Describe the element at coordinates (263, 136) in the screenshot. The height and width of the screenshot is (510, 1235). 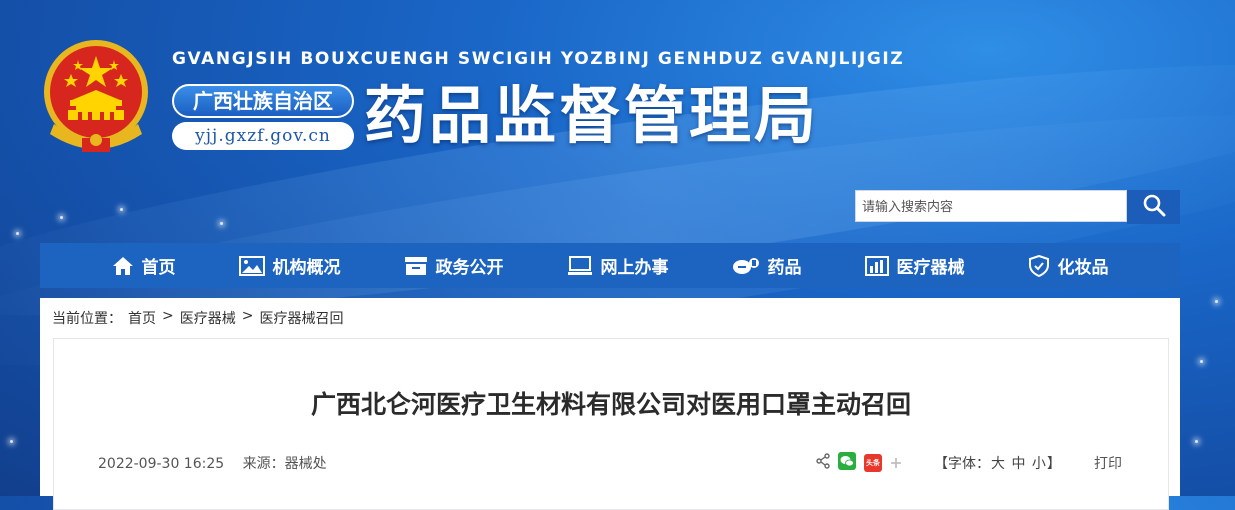
I see `site-domain: yjj.gxzf.gov.cn` at that location.